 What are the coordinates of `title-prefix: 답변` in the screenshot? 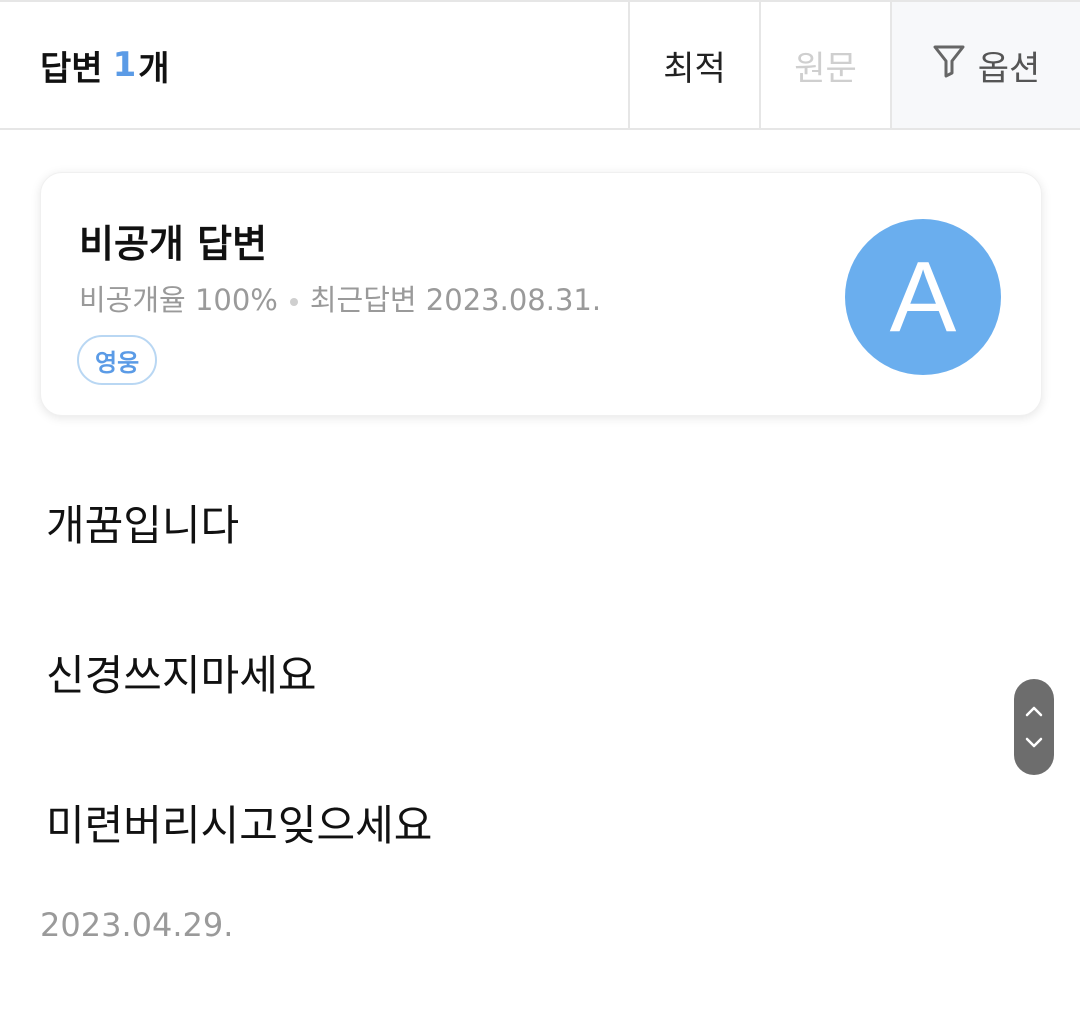 It's located at (71, 68).